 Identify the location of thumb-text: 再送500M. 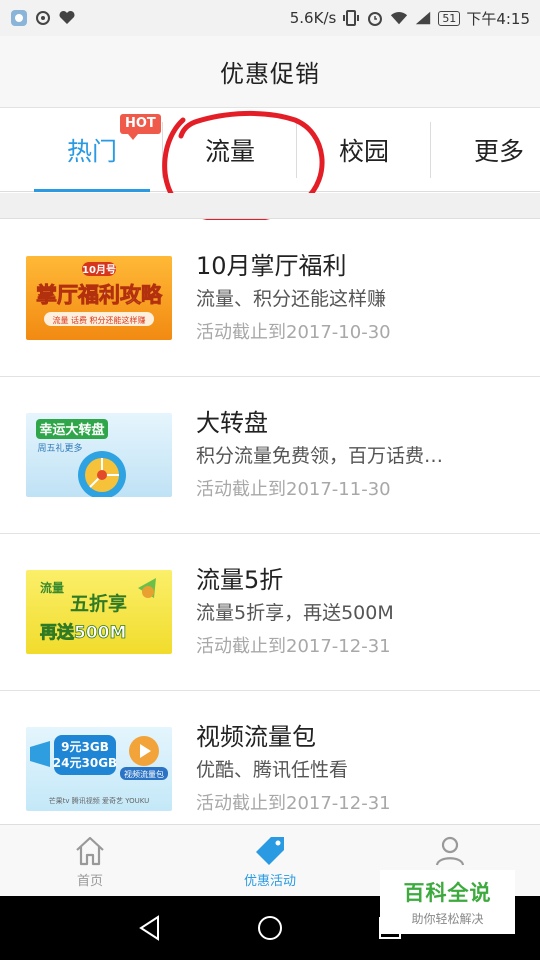
(83, 632).